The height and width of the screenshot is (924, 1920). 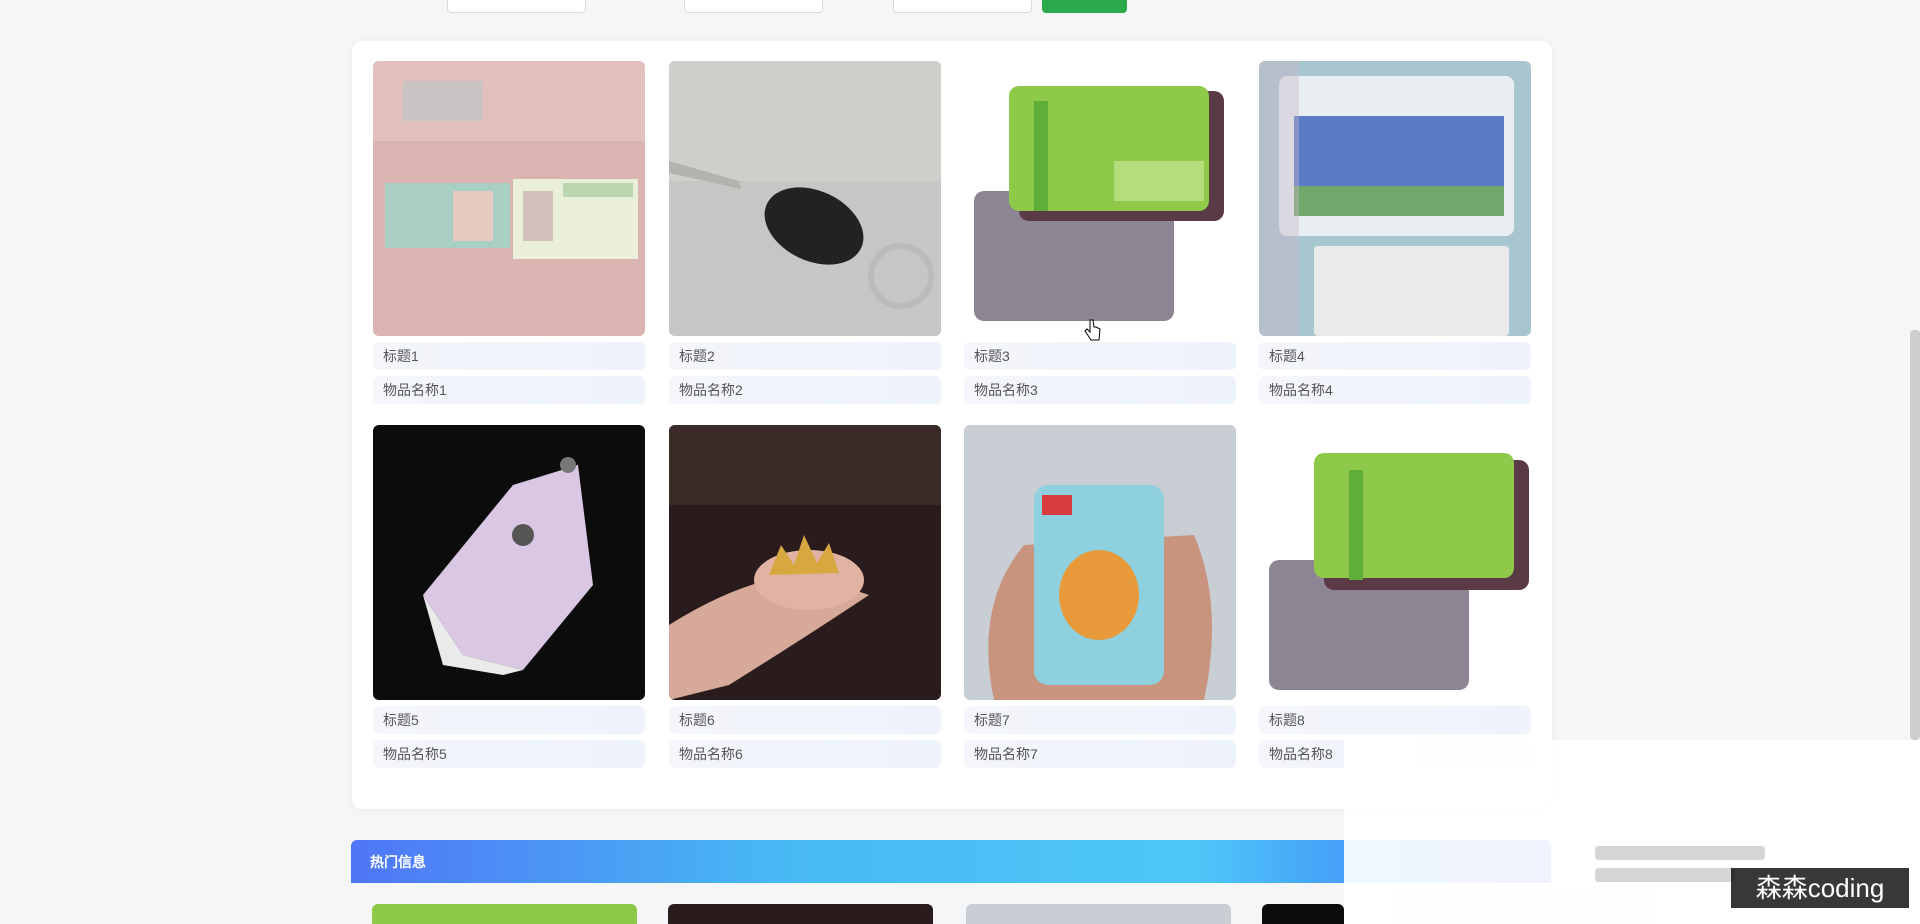 I want to click on car-key-photo, so click(x=805, y=198).